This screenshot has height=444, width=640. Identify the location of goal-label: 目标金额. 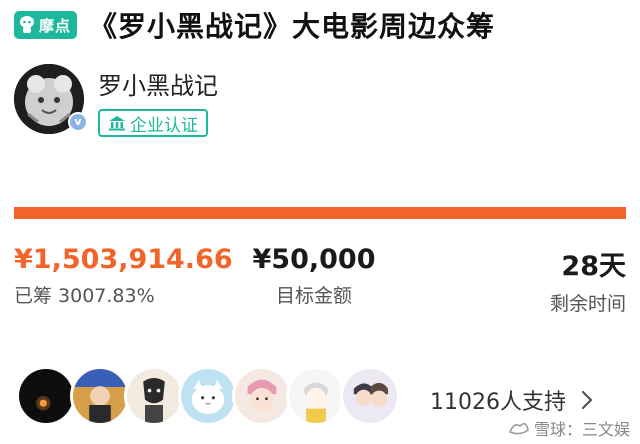
(314, 296).